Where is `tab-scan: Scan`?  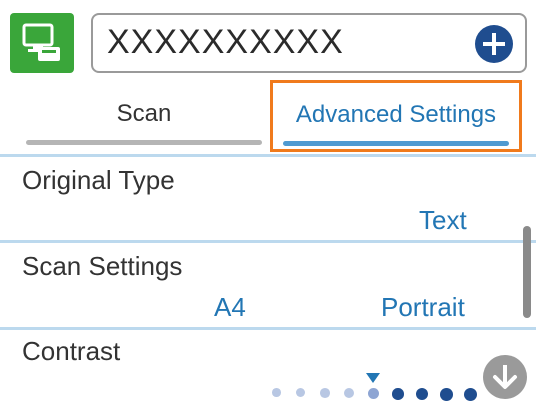 tab-scan: Scan is located at coordinates (144, 114).